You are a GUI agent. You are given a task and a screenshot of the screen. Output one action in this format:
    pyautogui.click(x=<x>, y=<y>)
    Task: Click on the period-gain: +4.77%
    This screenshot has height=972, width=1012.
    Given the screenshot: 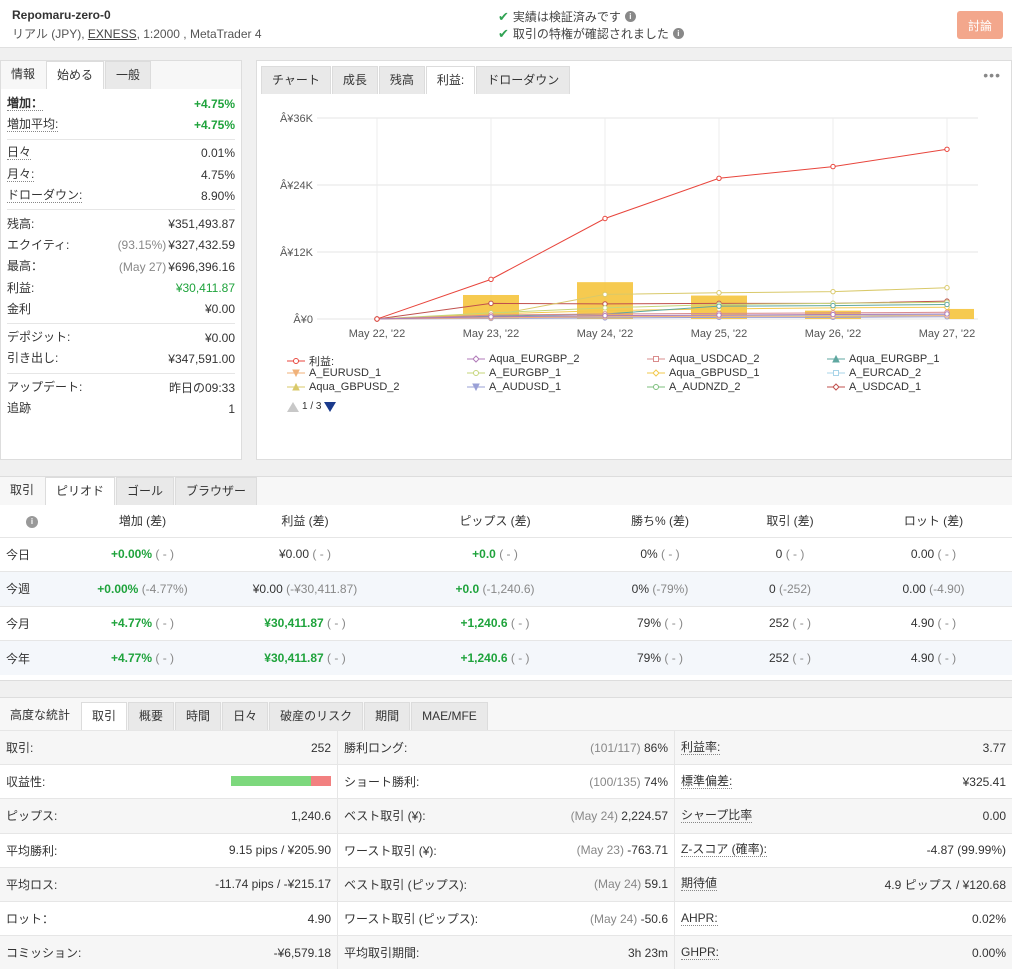 What is the action you would take?
    pyautogui.click(x=131, y=623)
    